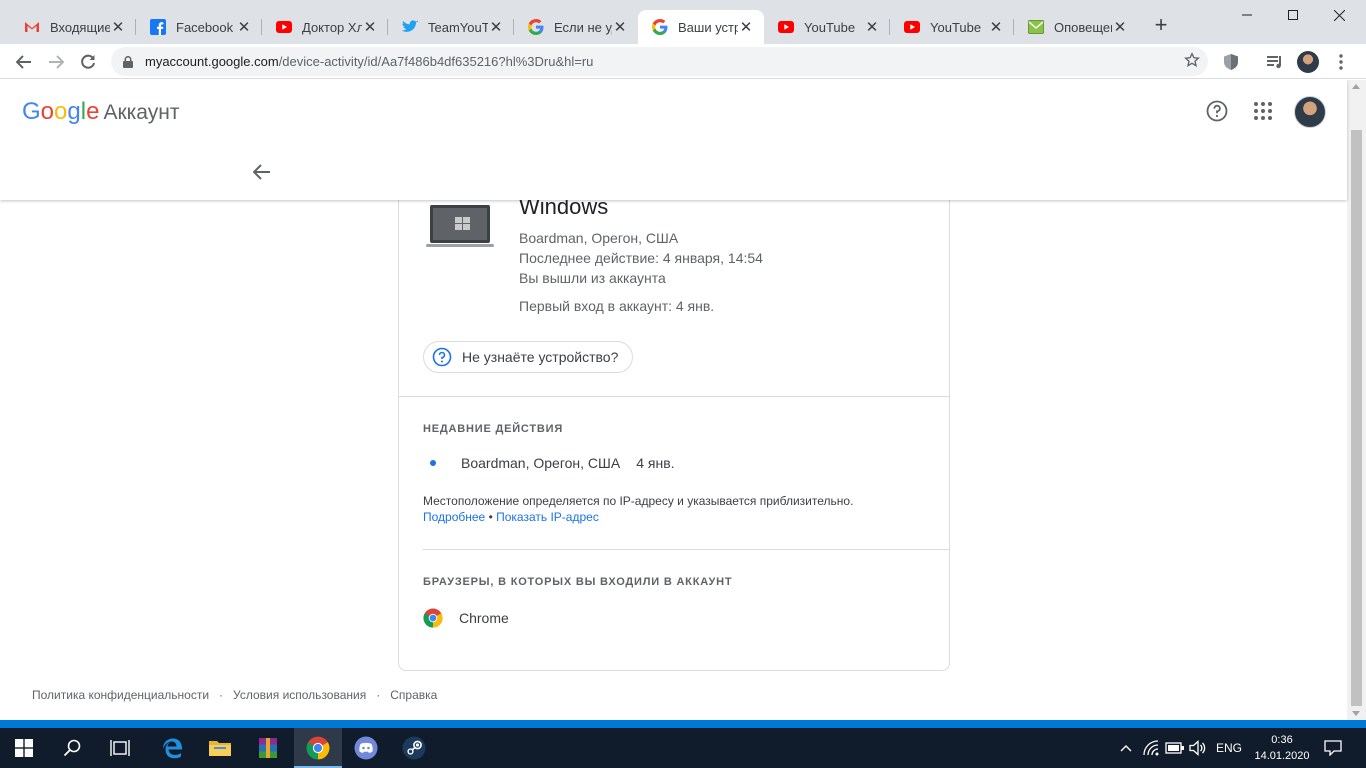 Image resolution: width=1366 pixels, height=768 pixels. What do you see at coordinates (1152, 748) in the screenshot?
I see `network-button` at bounding box center [1152, 748].